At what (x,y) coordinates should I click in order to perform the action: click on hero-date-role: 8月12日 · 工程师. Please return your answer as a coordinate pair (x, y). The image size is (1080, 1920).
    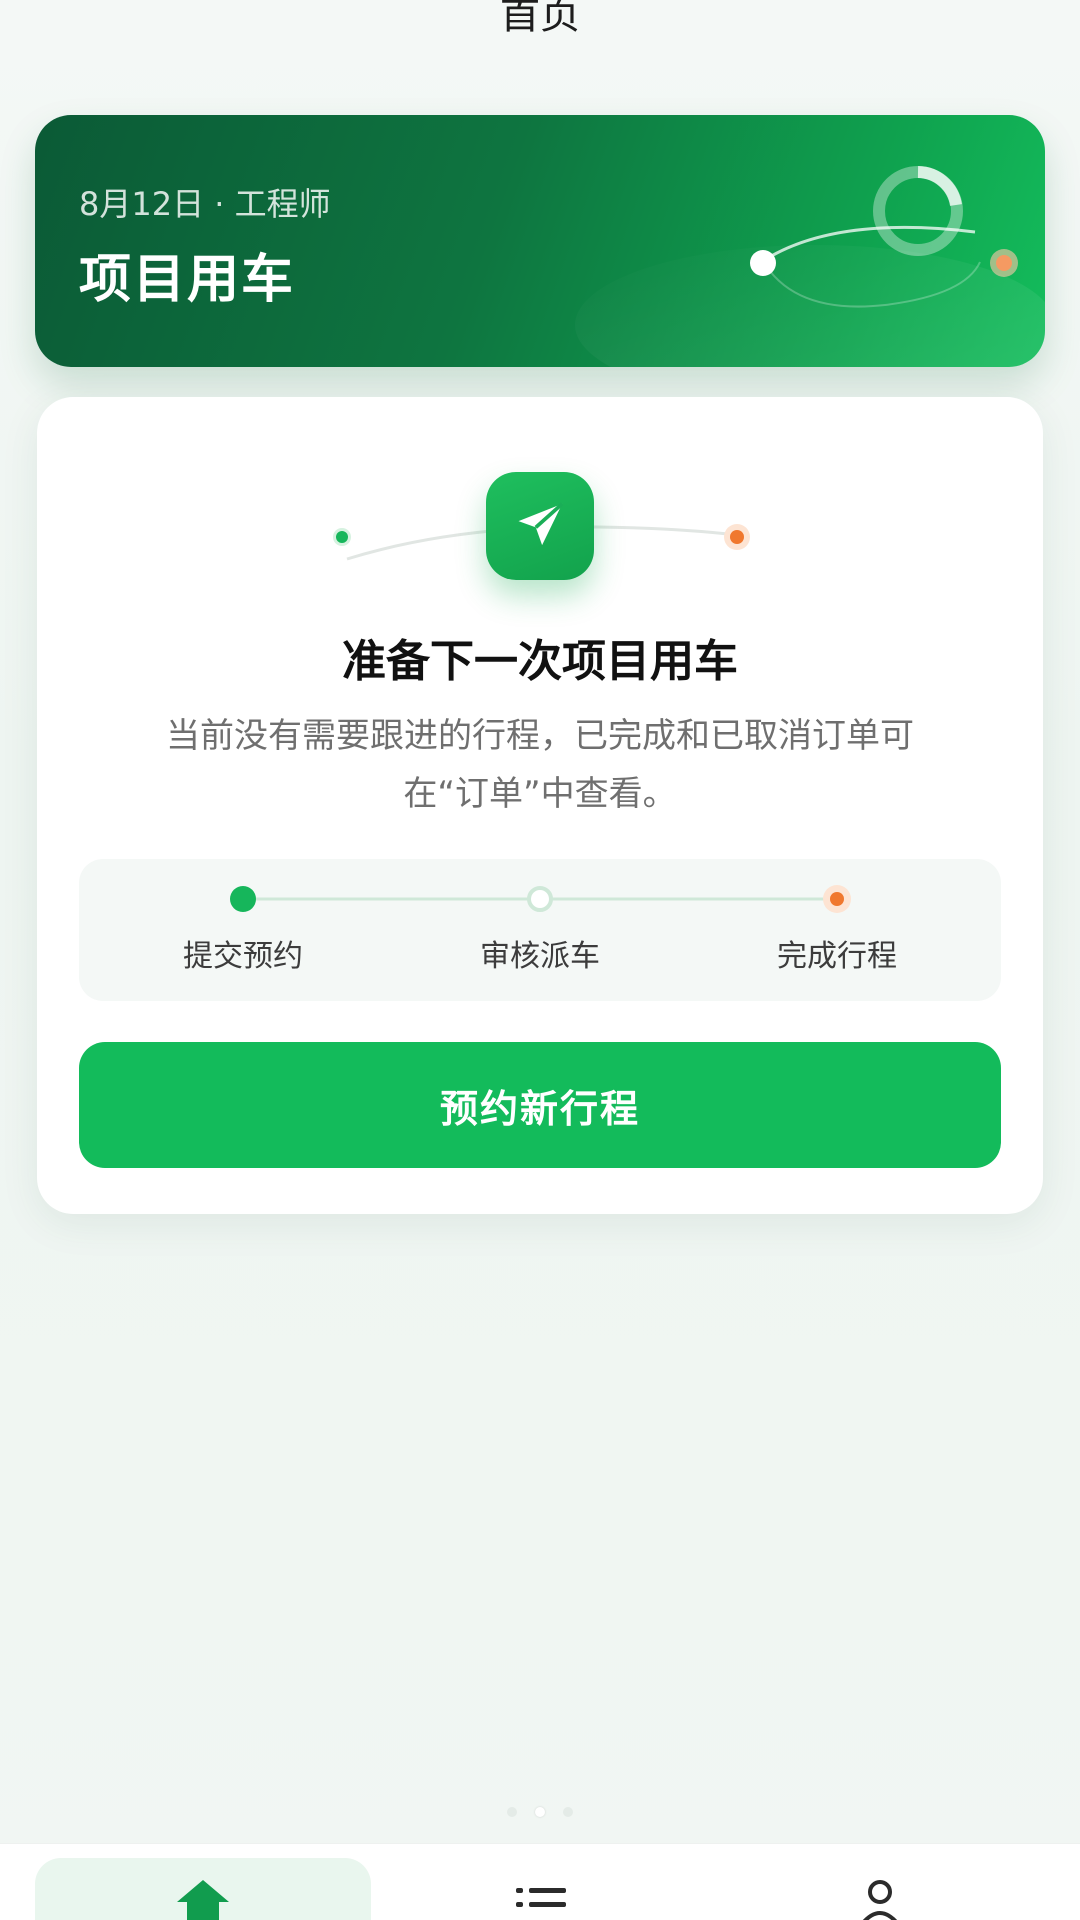
    Looking at the image, I should click on (205, 204).